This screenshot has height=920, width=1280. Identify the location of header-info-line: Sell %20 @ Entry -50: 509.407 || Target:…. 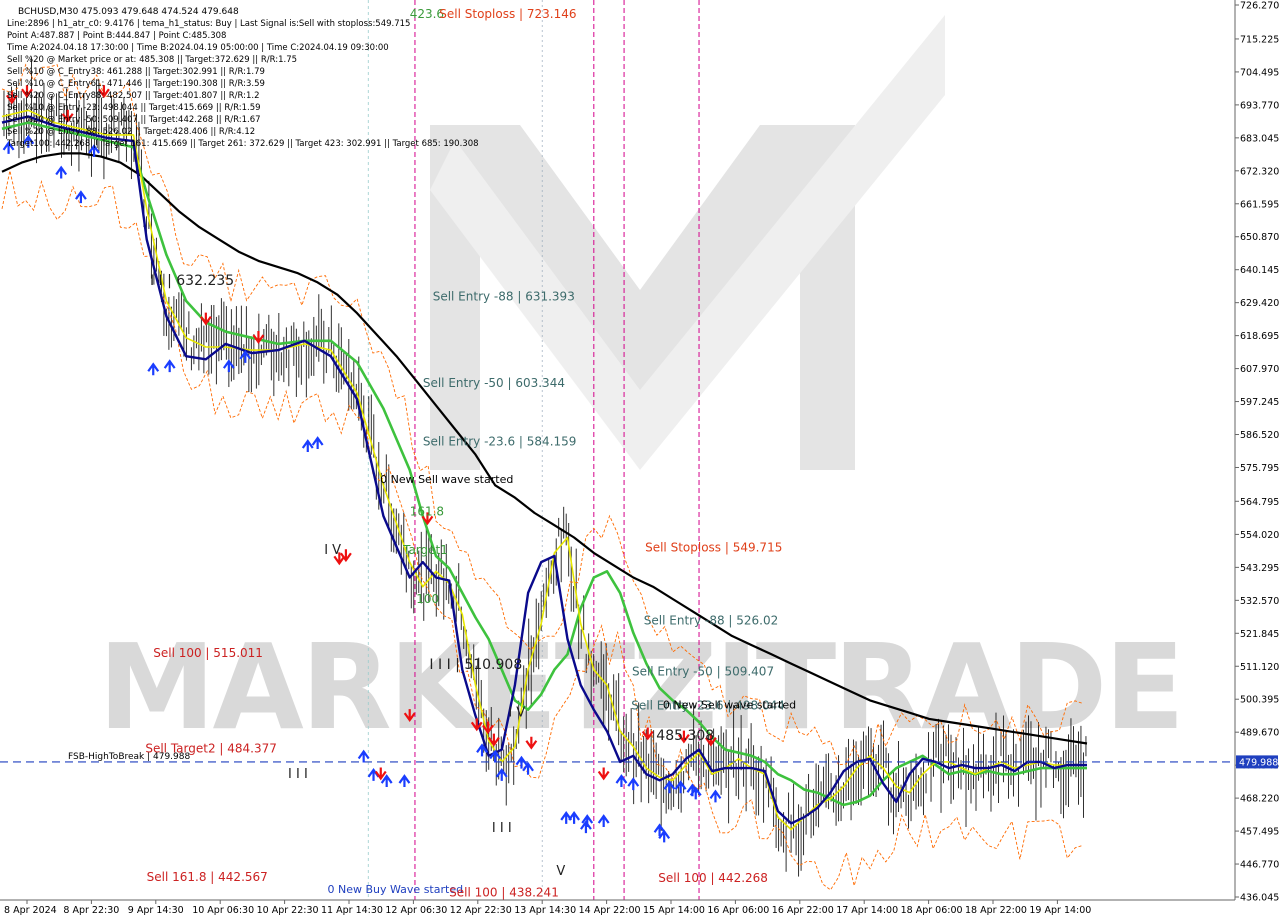
(134, 120).